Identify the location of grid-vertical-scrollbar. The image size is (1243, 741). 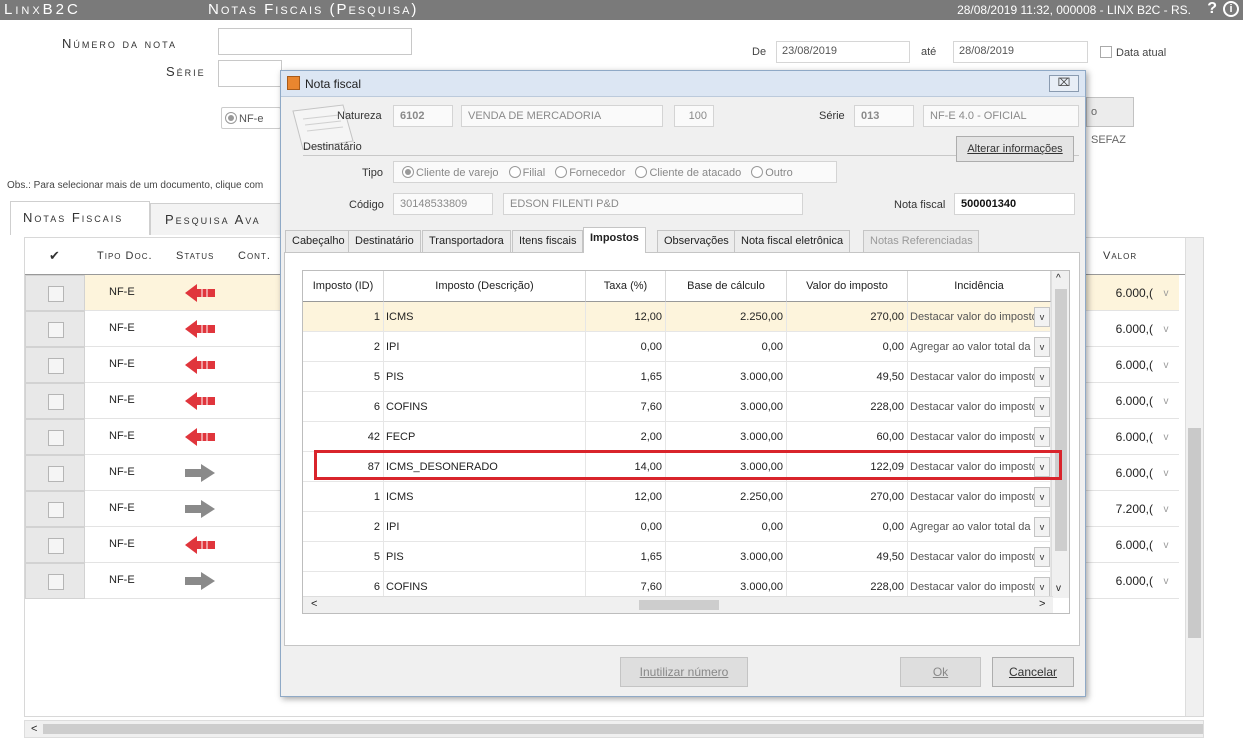
(1194, 477).